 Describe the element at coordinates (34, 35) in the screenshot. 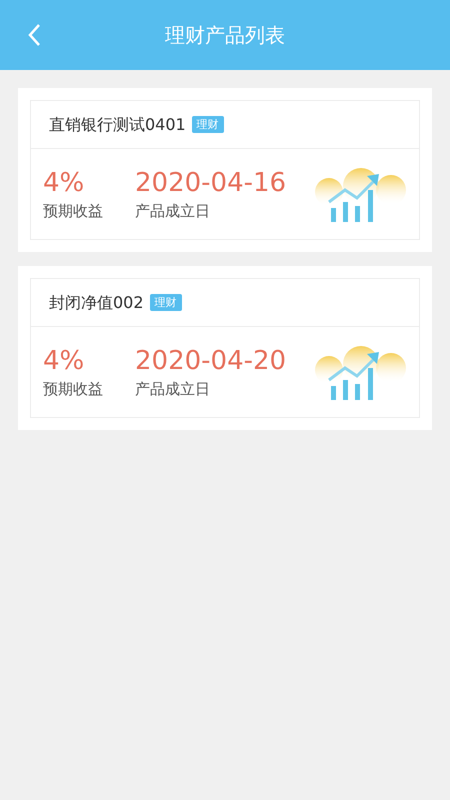

I see `back-icon` at that location.